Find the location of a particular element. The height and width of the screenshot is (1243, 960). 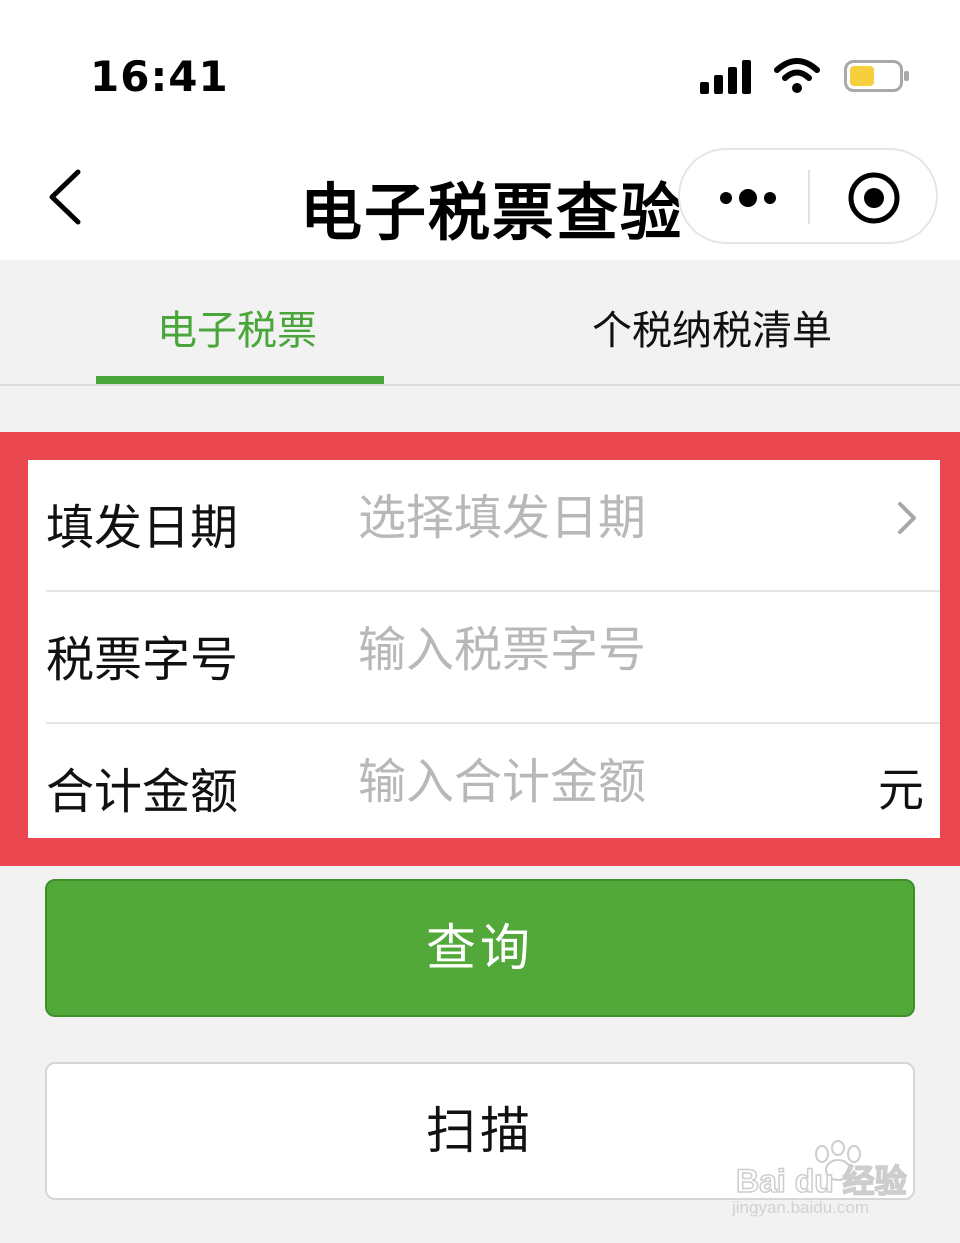

watermark-url: jingyan.baidu.com is located at coordinates (801, 1207).